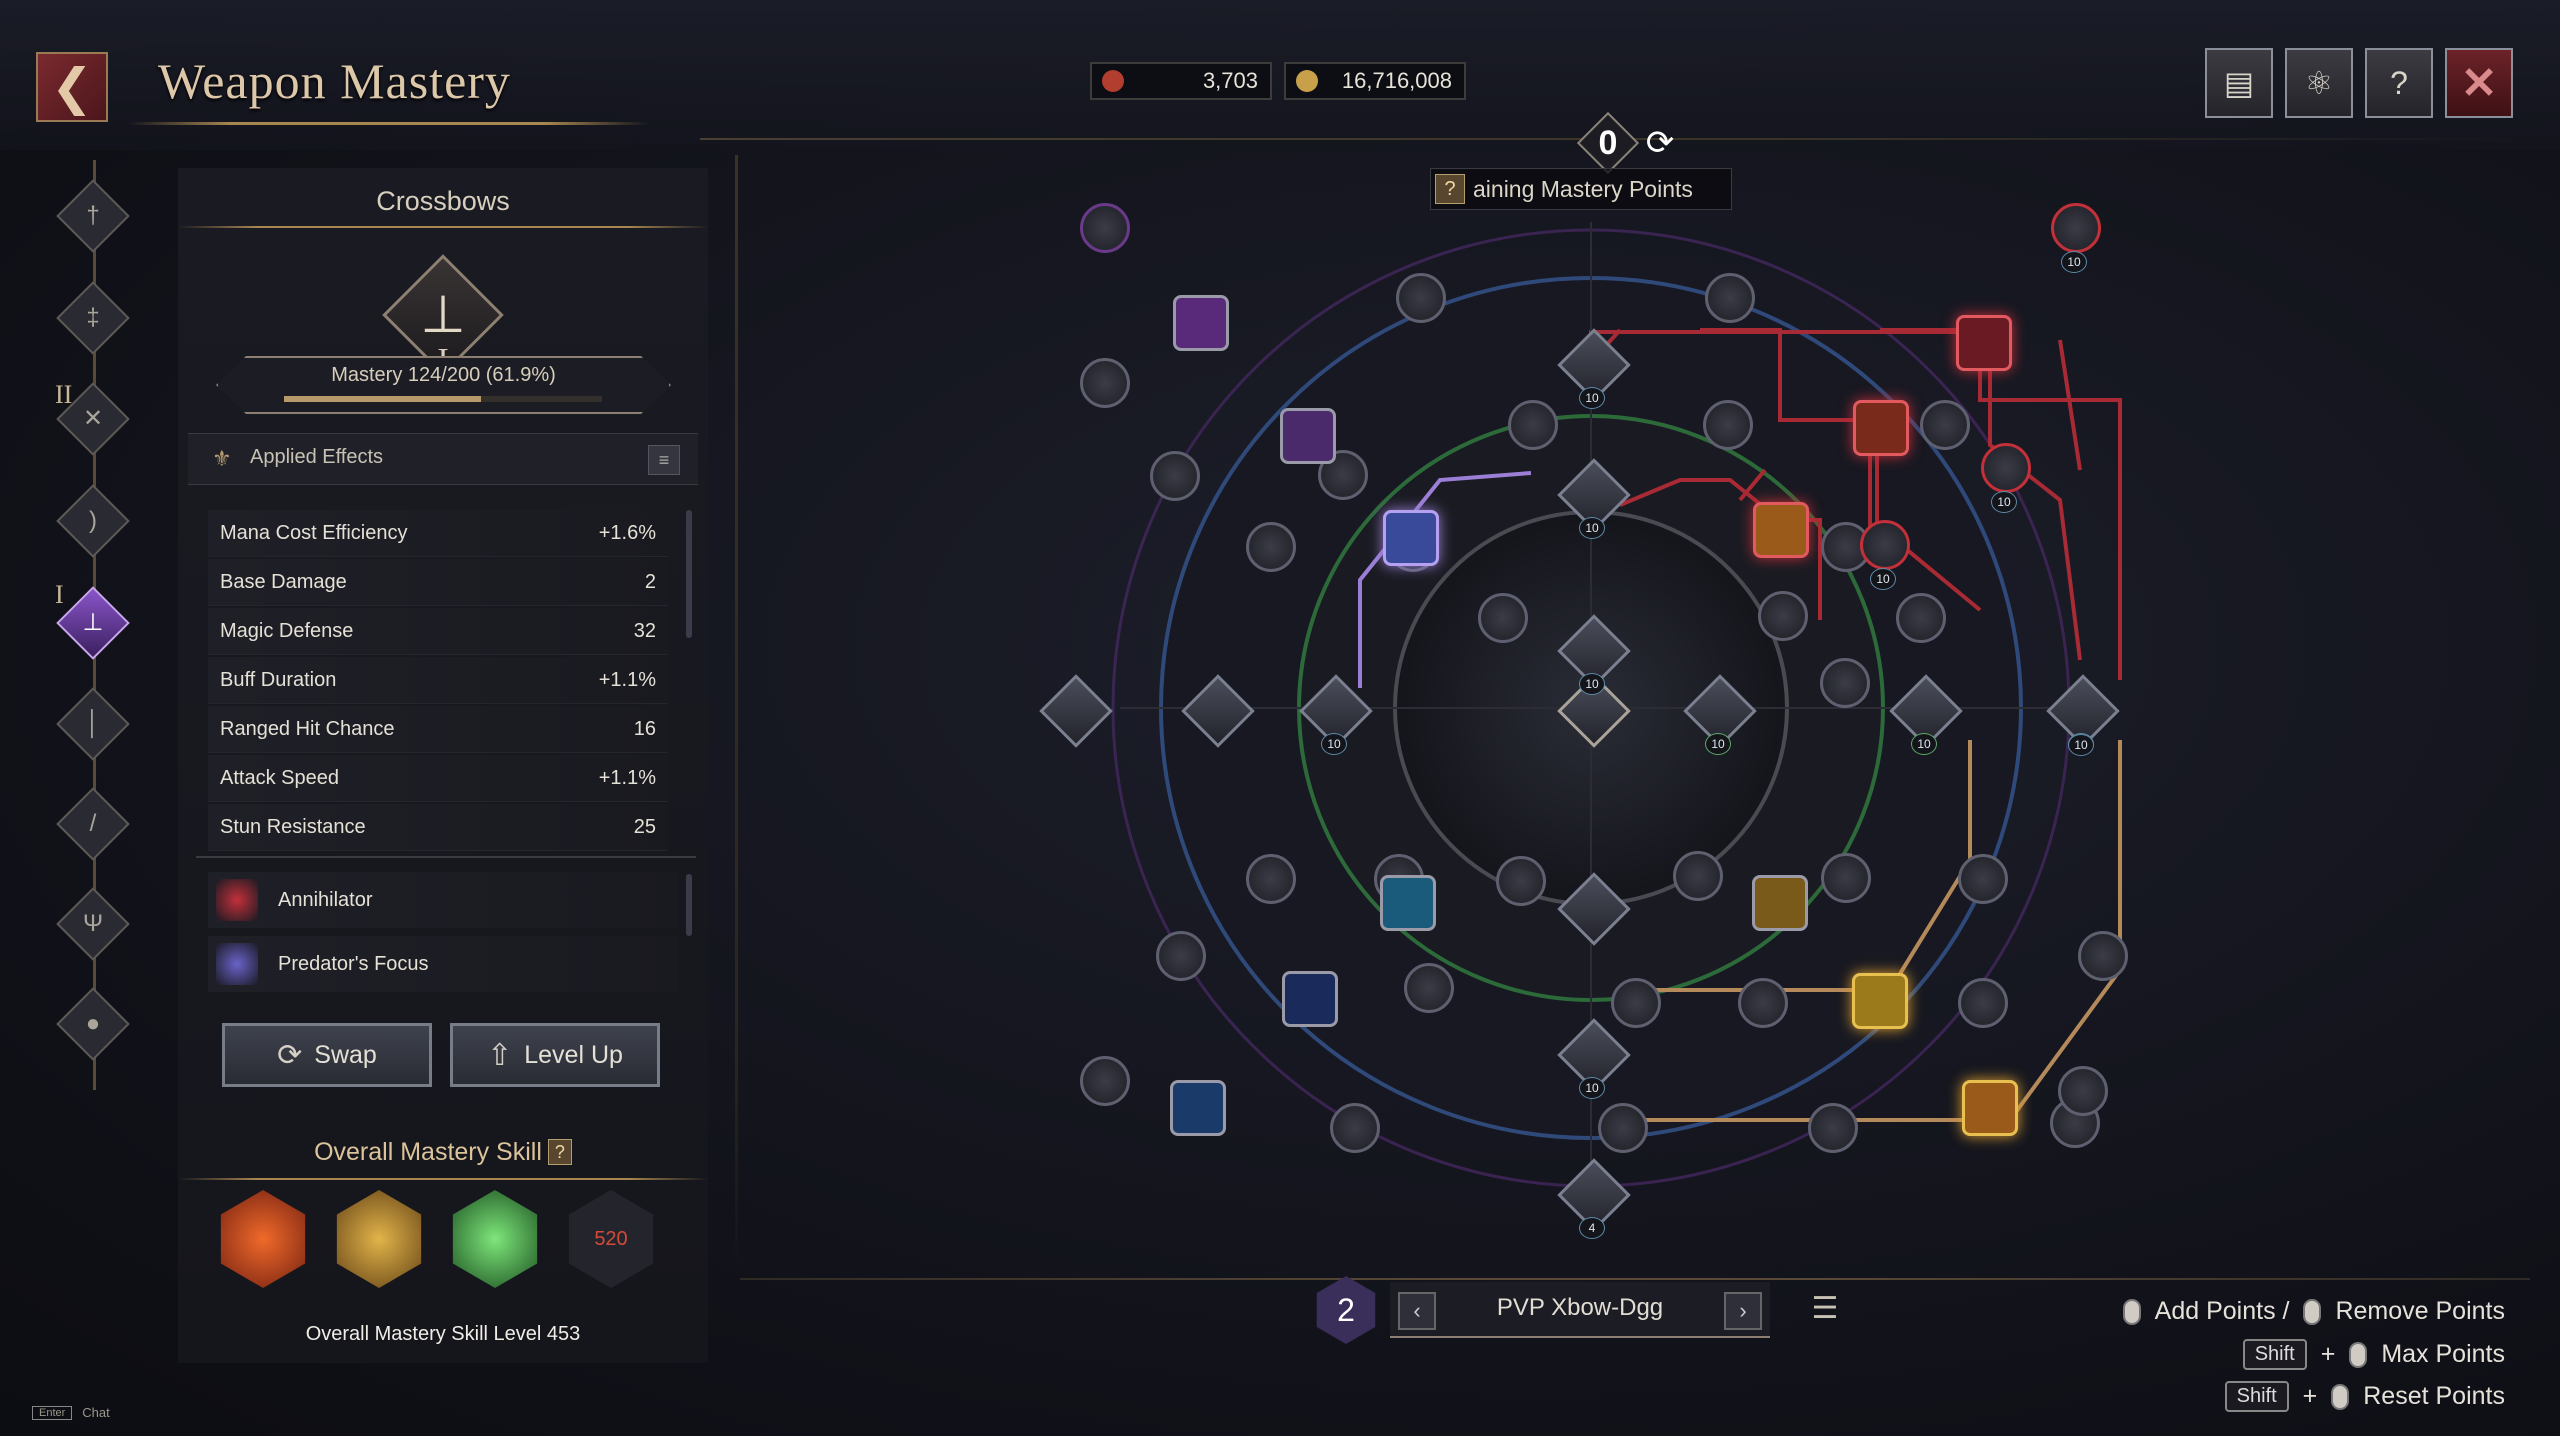 The image size is (2560, 1436). I want to click on close-button: ✕, so click(2479, 83).